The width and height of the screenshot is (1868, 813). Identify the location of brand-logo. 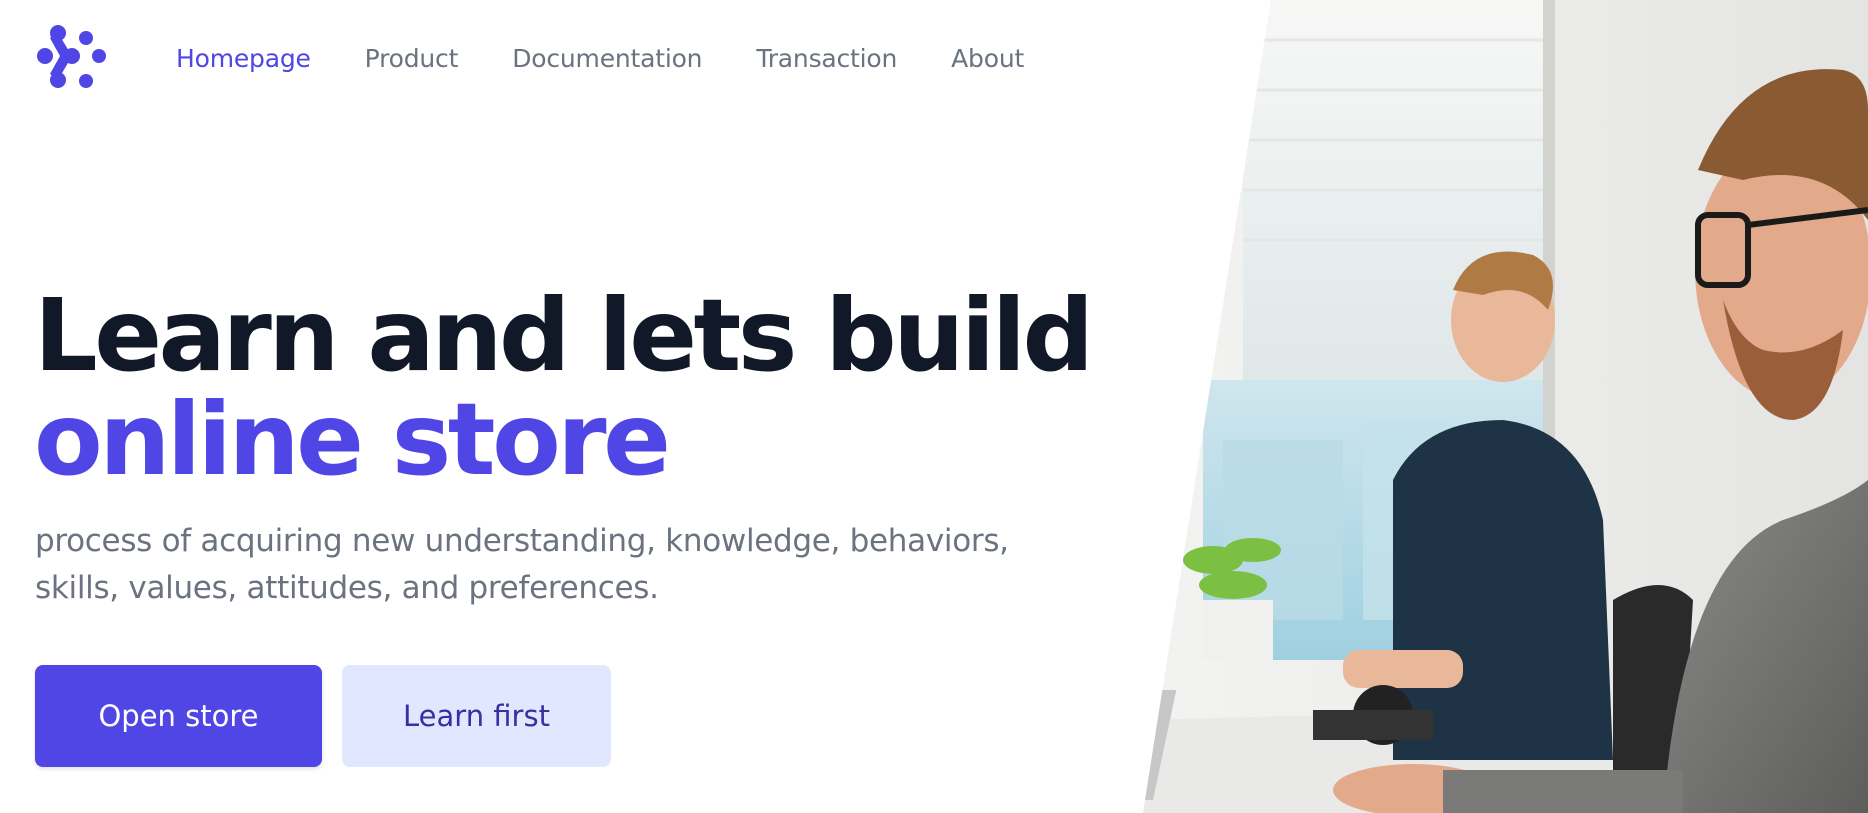
(72, 57).